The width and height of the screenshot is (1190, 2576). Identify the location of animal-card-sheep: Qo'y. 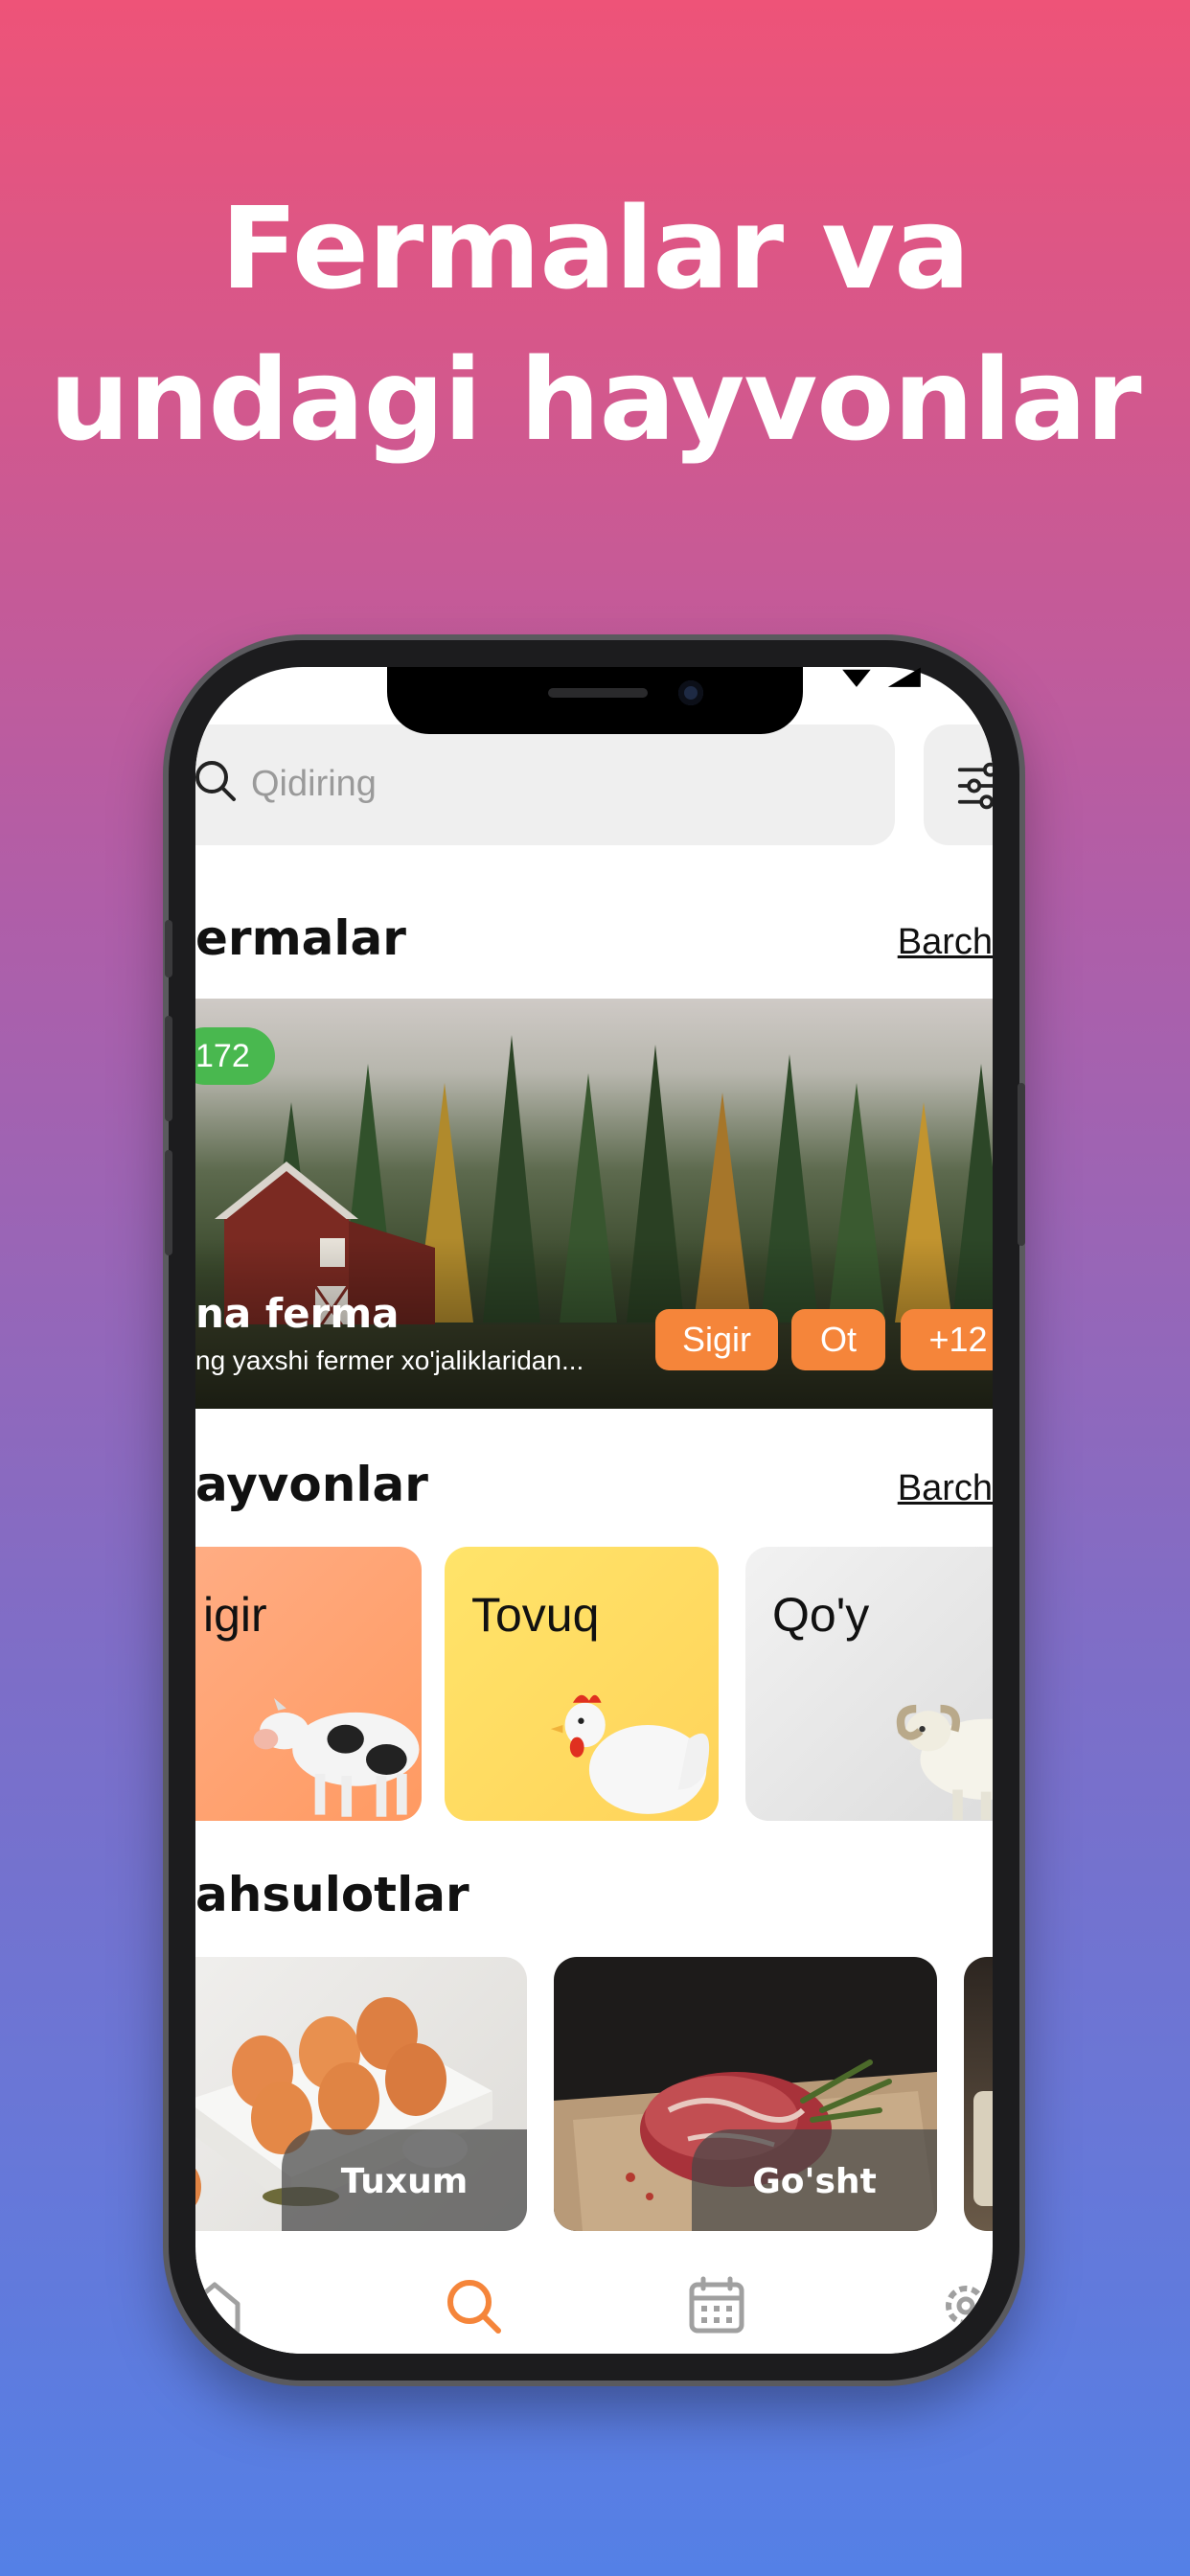
(869, 1684).